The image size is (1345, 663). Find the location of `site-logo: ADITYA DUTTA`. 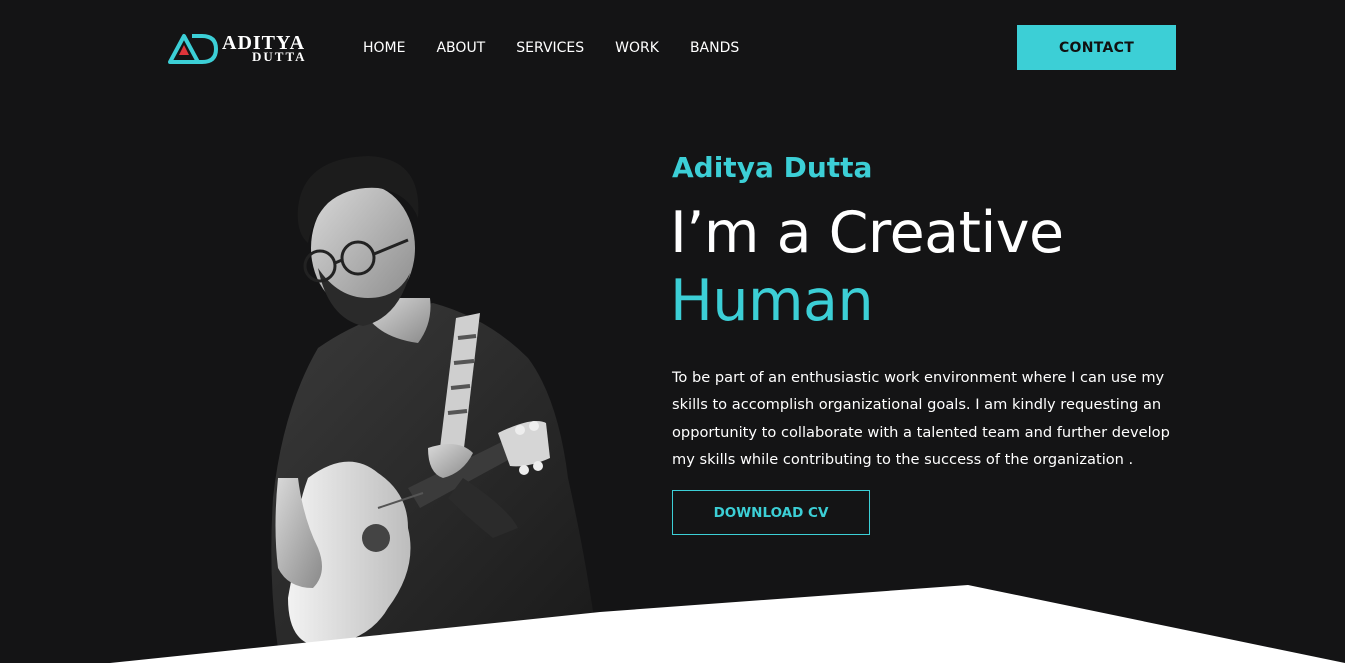

site-logo: ADITYA DUTTA is located at coordinates (243, 48).